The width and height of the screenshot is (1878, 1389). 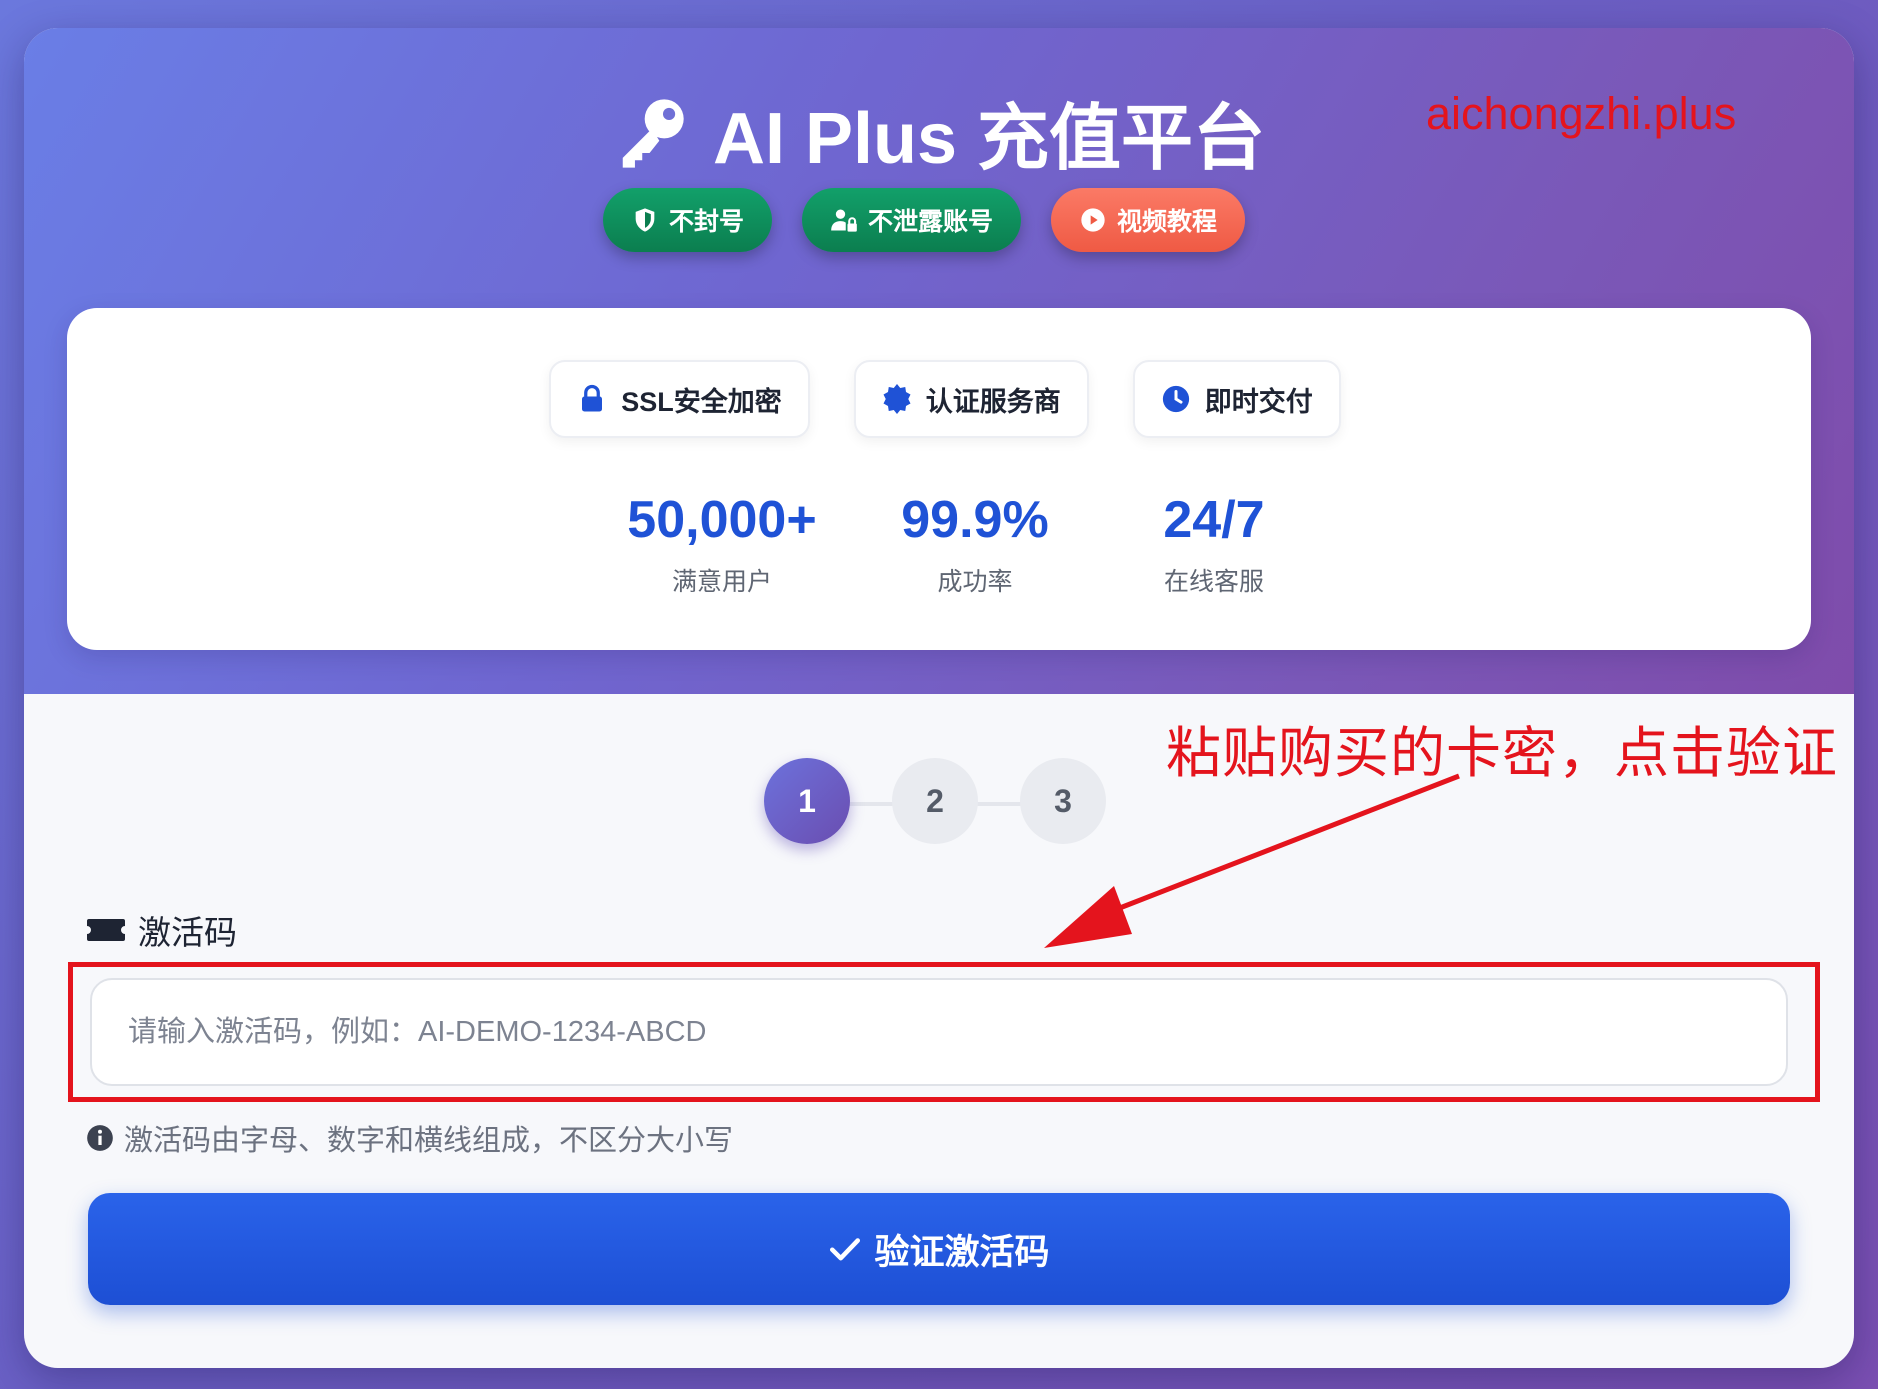 I want to click on feature-instant-delivery: 即时交付, so click(x=1236, y=399).